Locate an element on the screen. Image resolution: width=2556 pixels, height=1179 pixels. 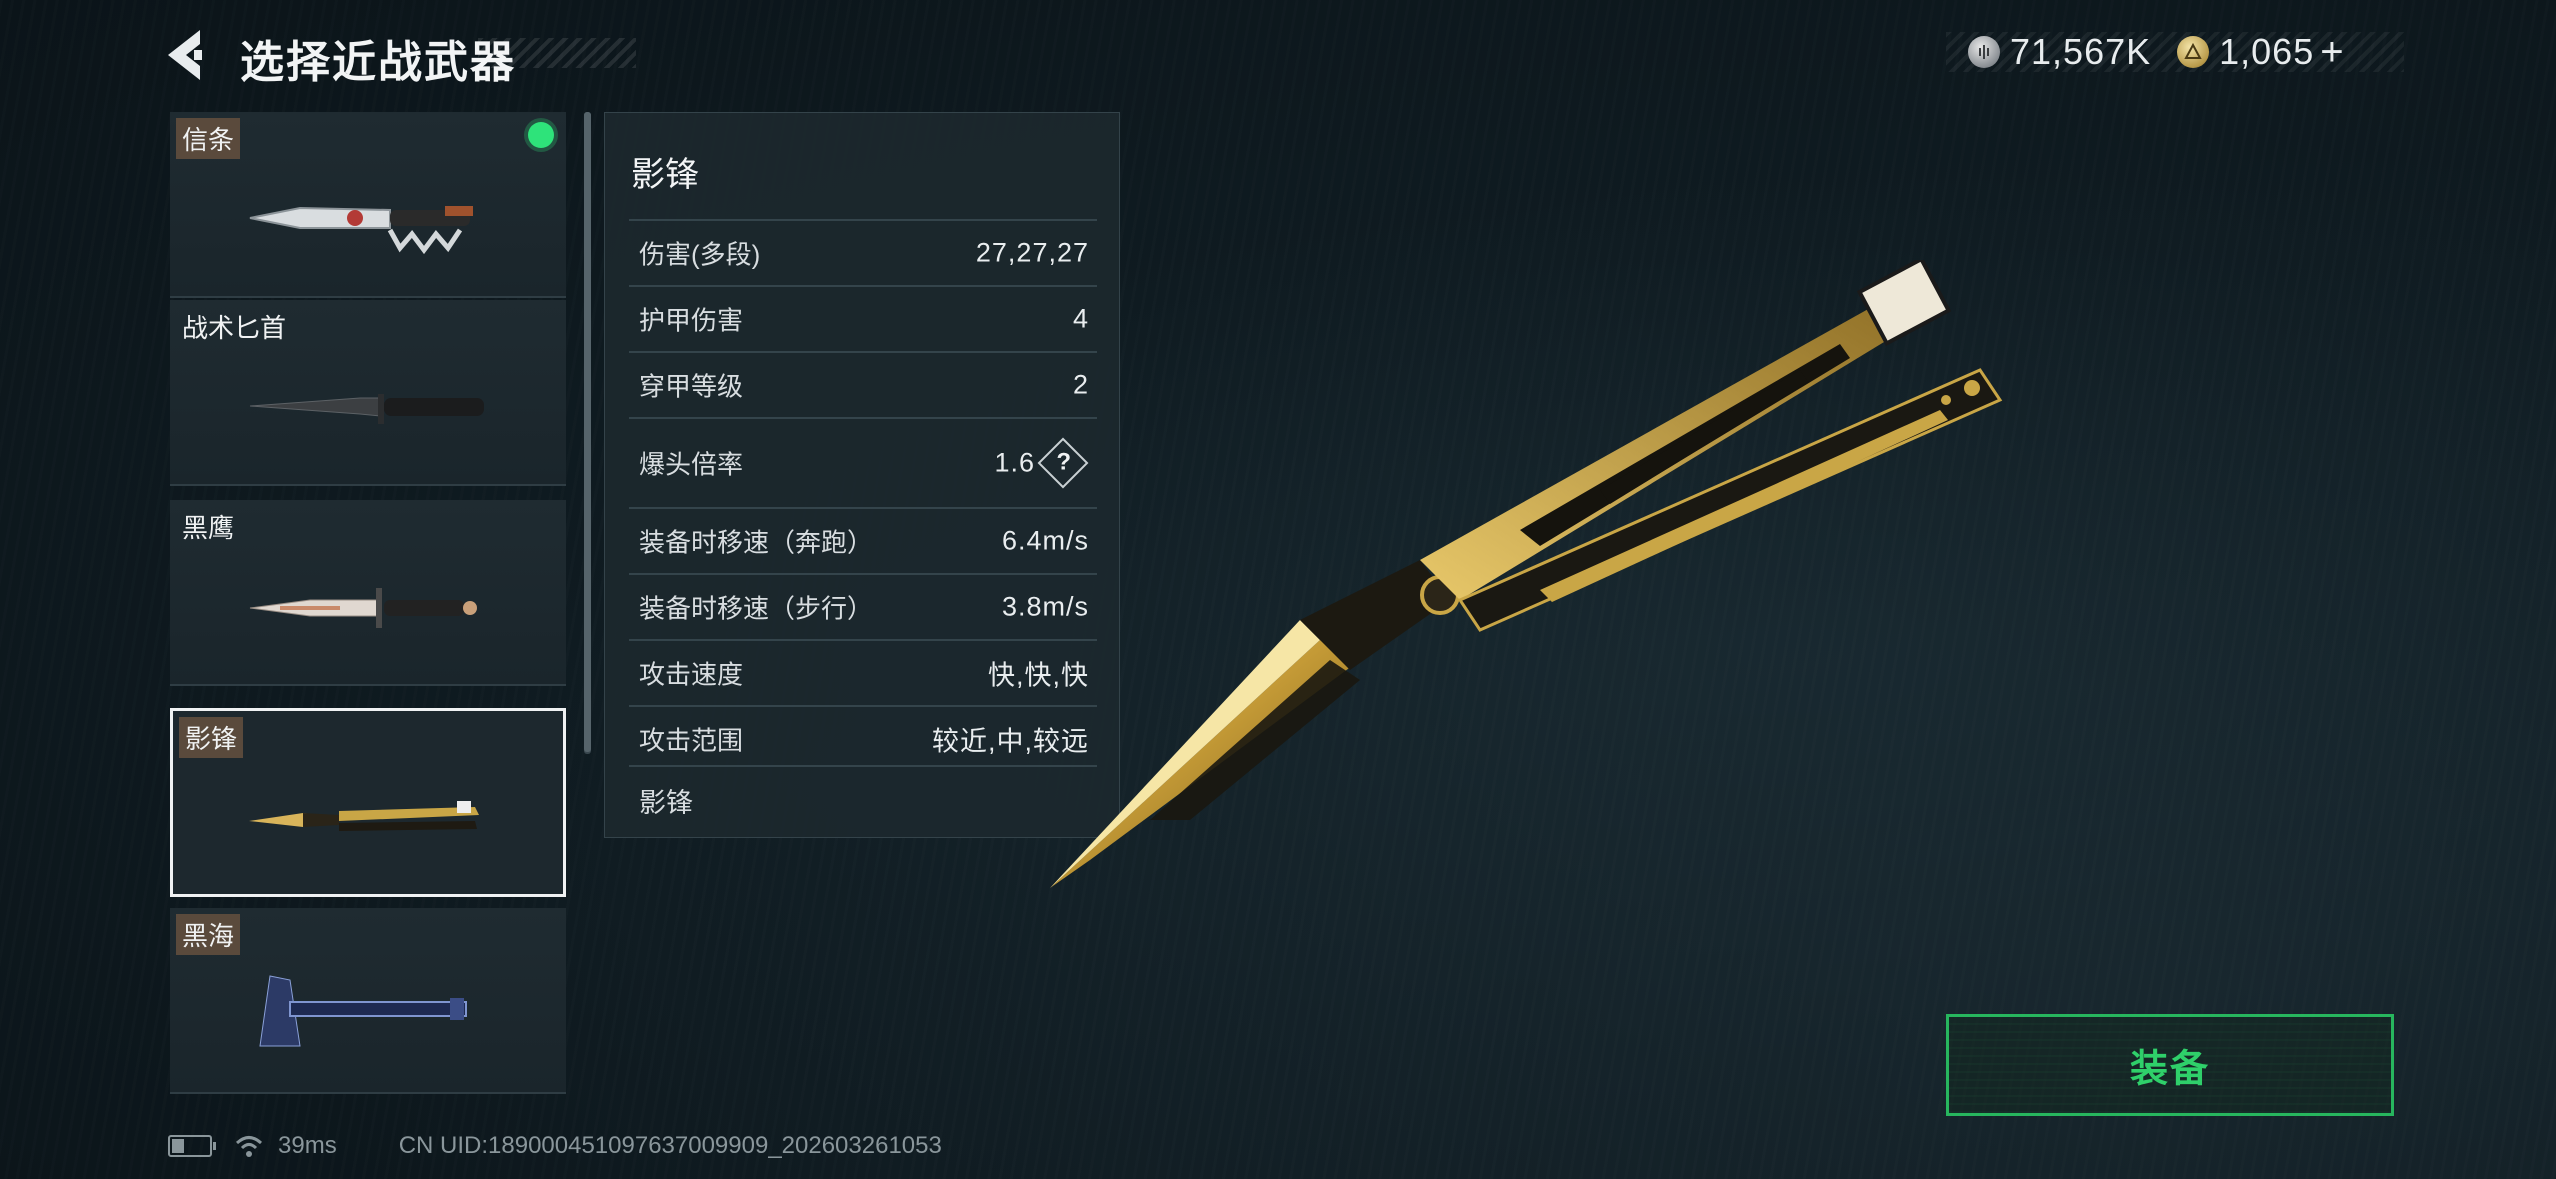
silver-currency: 71,567K is located at coordinates (2059, 52).